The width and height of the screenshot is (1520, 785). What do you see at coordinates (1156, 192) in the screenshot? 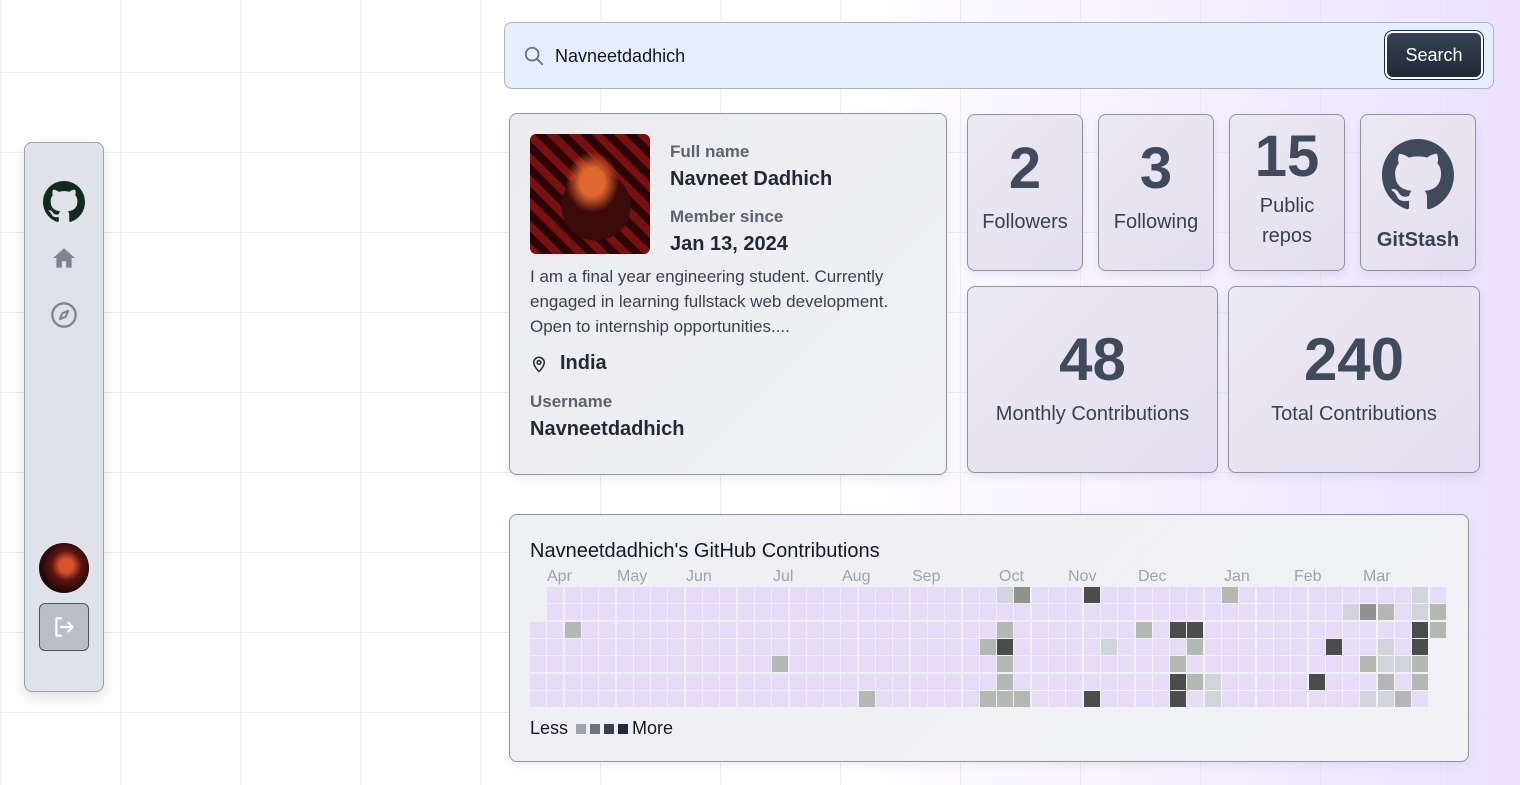
I see `following-card: 3 Following` at bounding box center [1156, 192].